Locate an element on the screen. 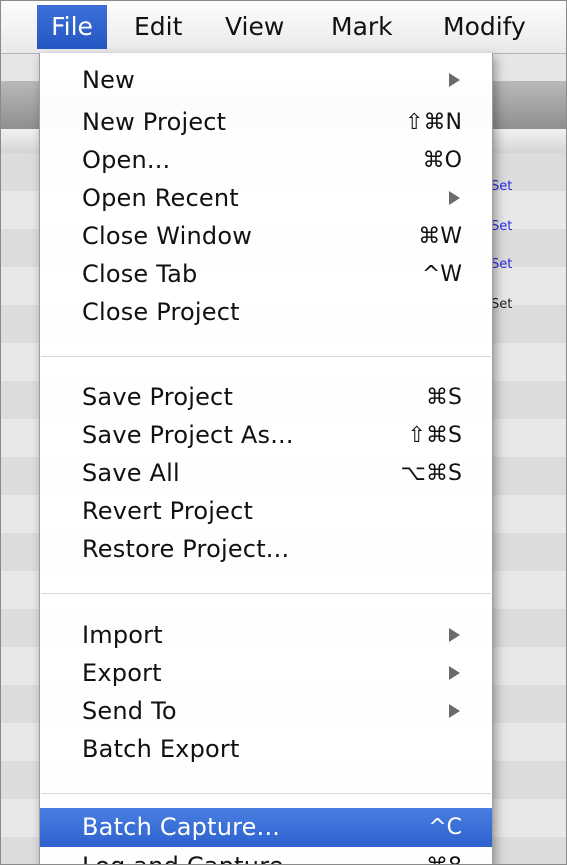 Image resolution: width=567 pixels, height=865 pixels. menu-item-label: Close Tab is located at coordinates (140, 274).